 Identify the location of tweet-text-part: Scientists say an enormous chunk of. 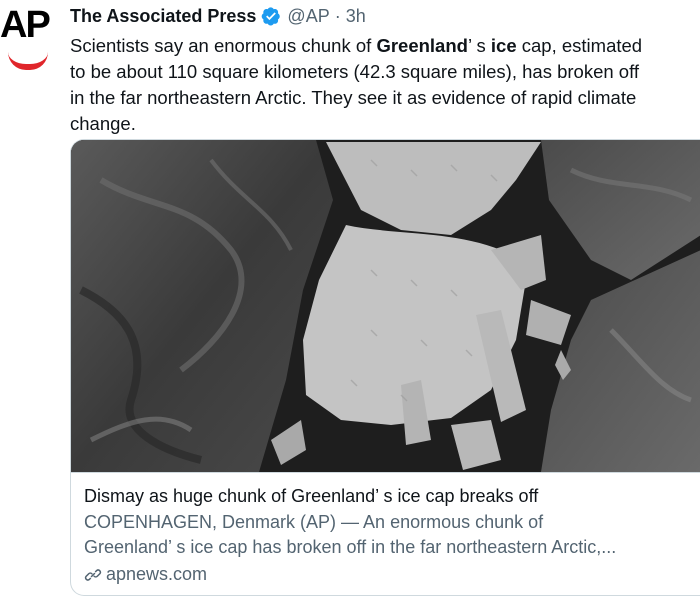
(223, 45).